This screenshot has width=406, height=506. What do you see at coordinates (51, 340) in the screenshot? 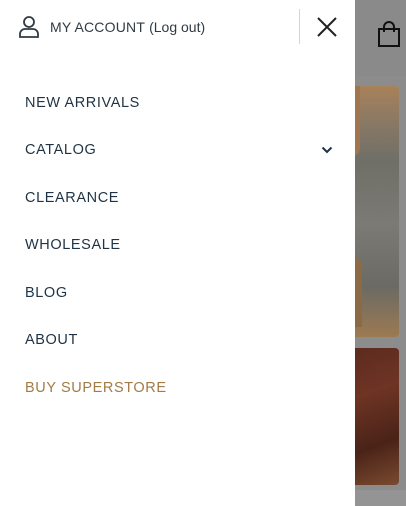
I see `menu-item-label: ABOUT` at bounding box center [51, 340].